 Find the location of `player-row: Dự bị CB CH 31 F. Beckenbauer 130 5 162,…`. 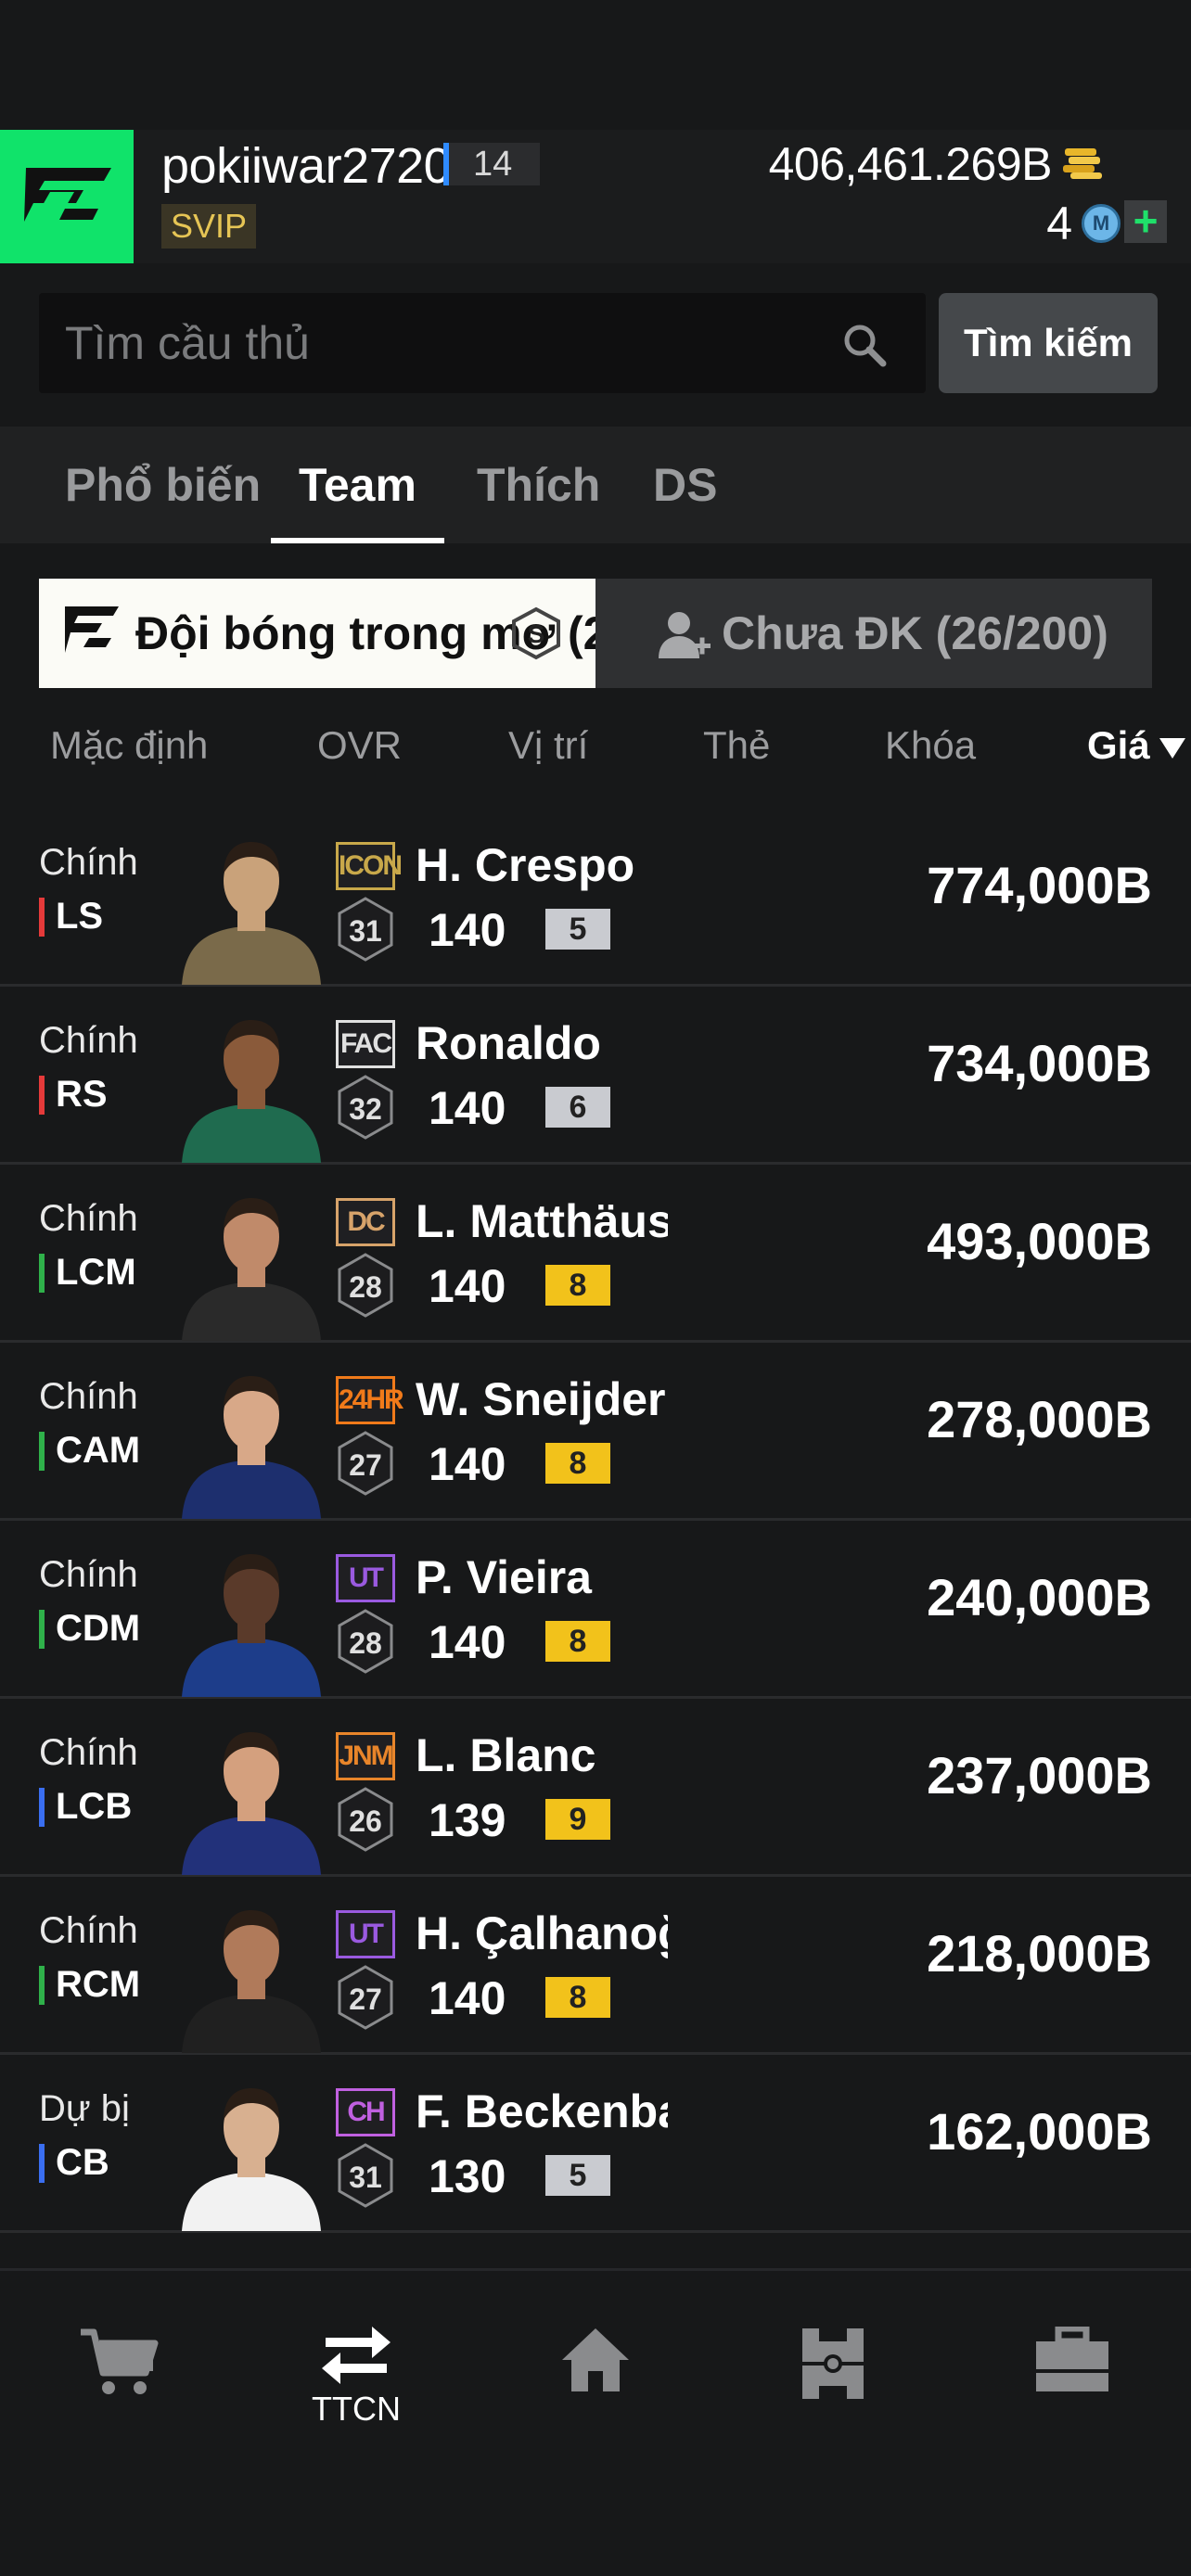

player-row: Dự bị CB CH 31 F. Beckenbauer 130 5 162,… is located at coordinates (595, 2145).